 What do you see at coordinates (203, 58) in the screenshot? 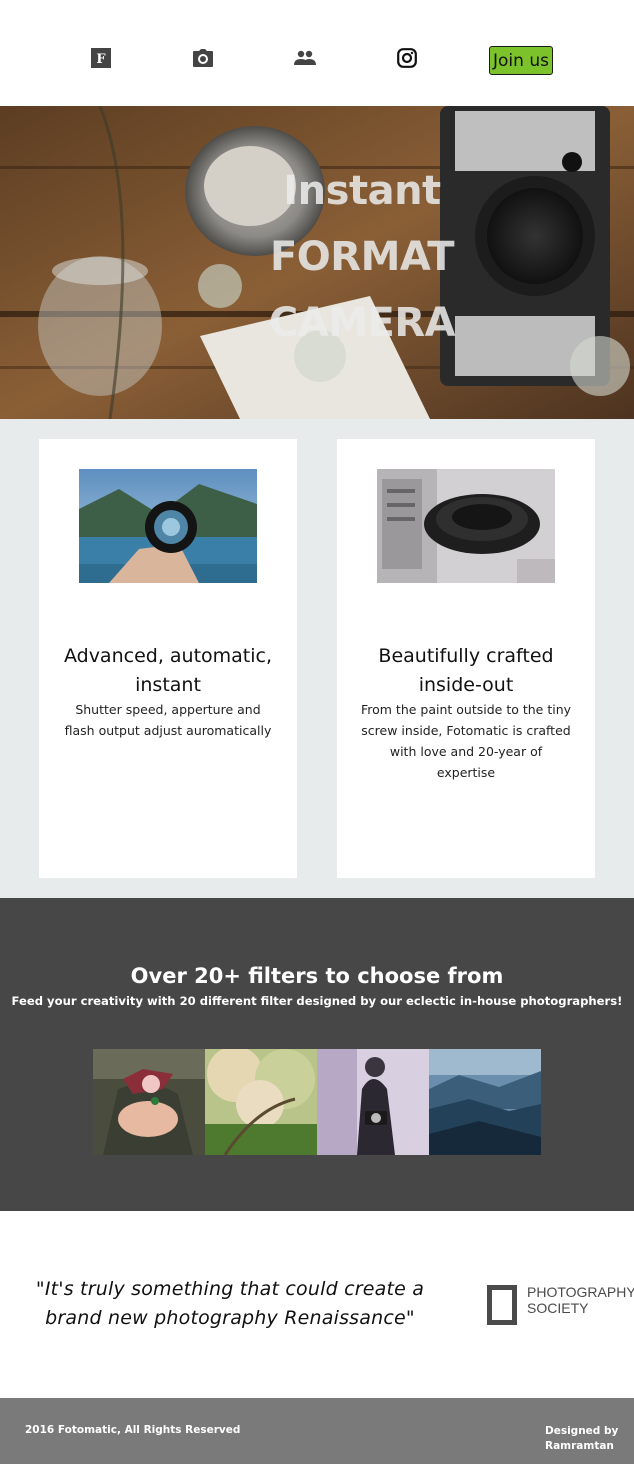
I see `camera-icon` at bounding box center [203, 58].